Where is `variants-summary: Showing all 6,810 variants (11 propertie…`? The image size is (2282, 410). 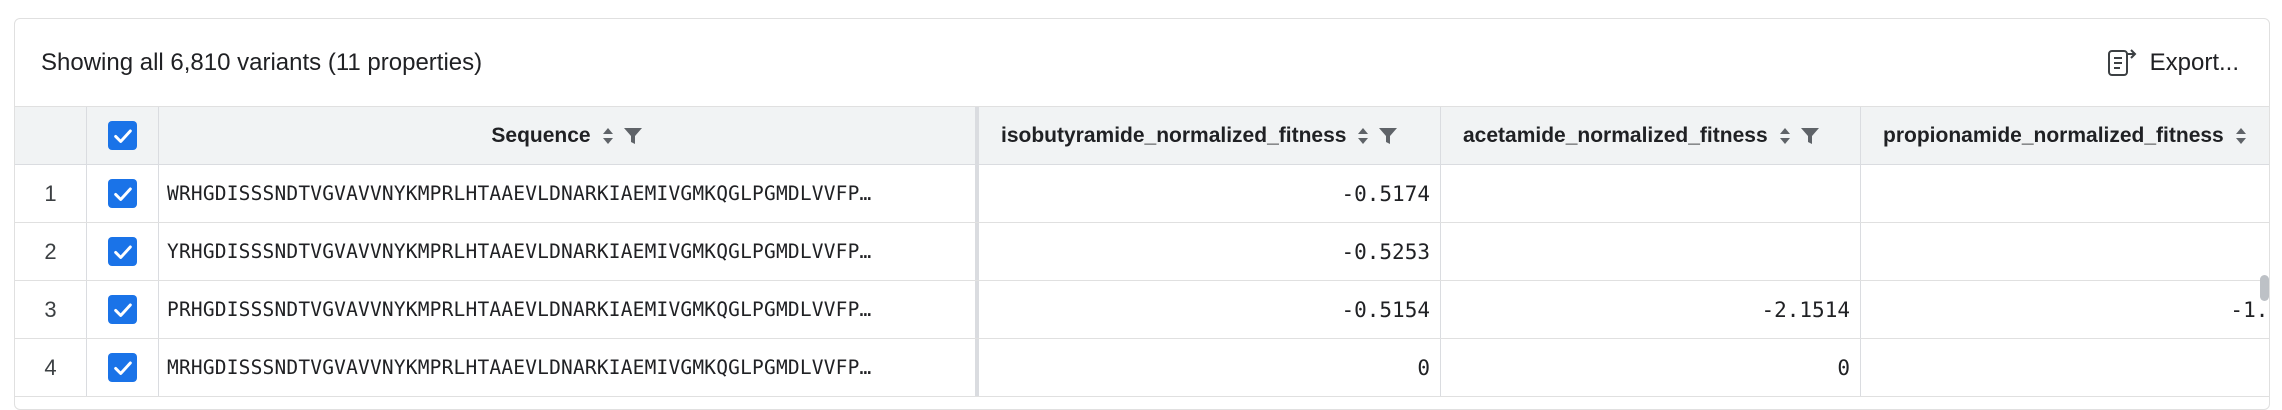
variants-summary: Showing all 6,810 variants (11 propertie… is located at coordinates (262, 62).